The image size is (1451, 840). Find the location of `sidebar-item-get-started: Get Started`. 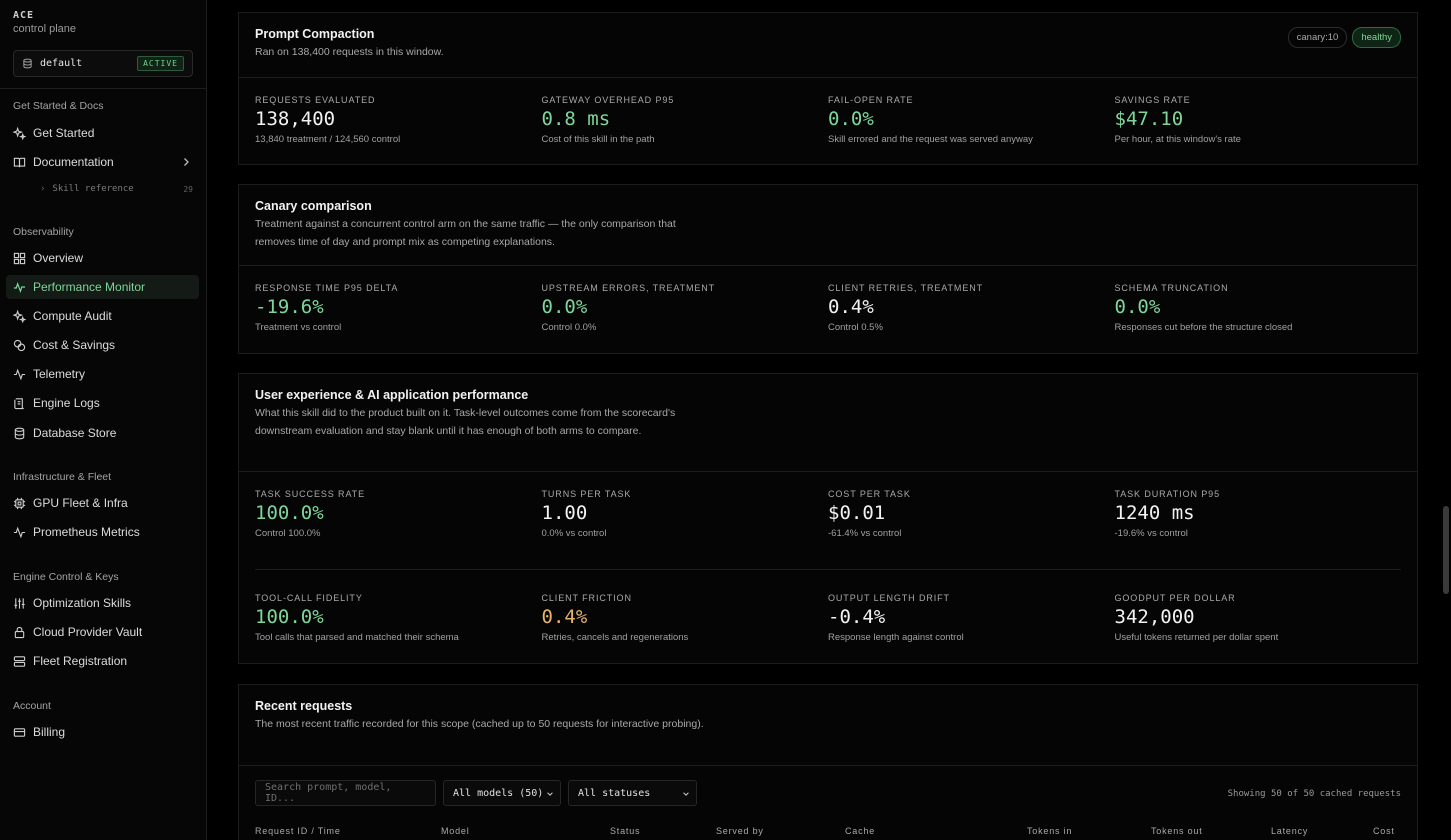

sidebar-item-get-started: Get Started is located at coordinates (102, 133).